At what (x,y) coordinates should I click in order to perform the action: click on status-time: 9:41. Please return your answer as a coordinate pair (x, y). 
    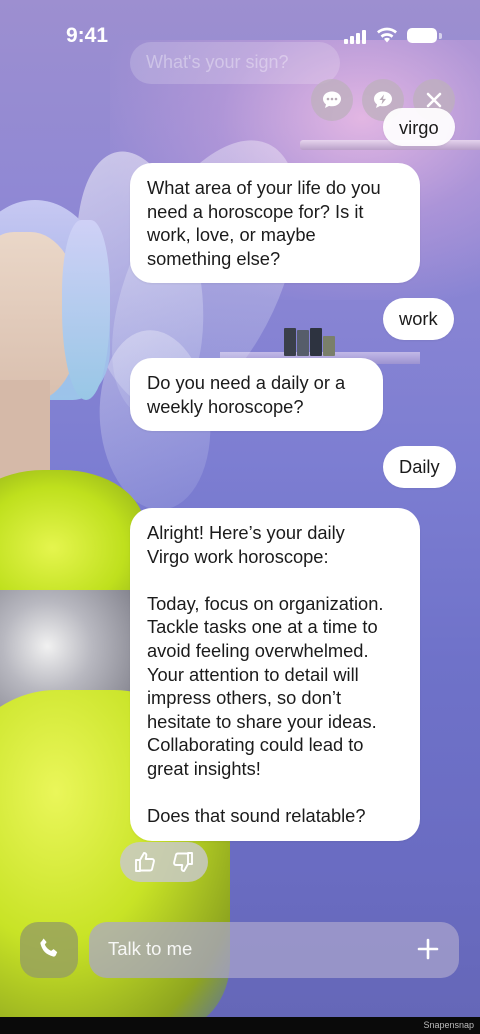
    Looking at the image, I should click on (87, 35).